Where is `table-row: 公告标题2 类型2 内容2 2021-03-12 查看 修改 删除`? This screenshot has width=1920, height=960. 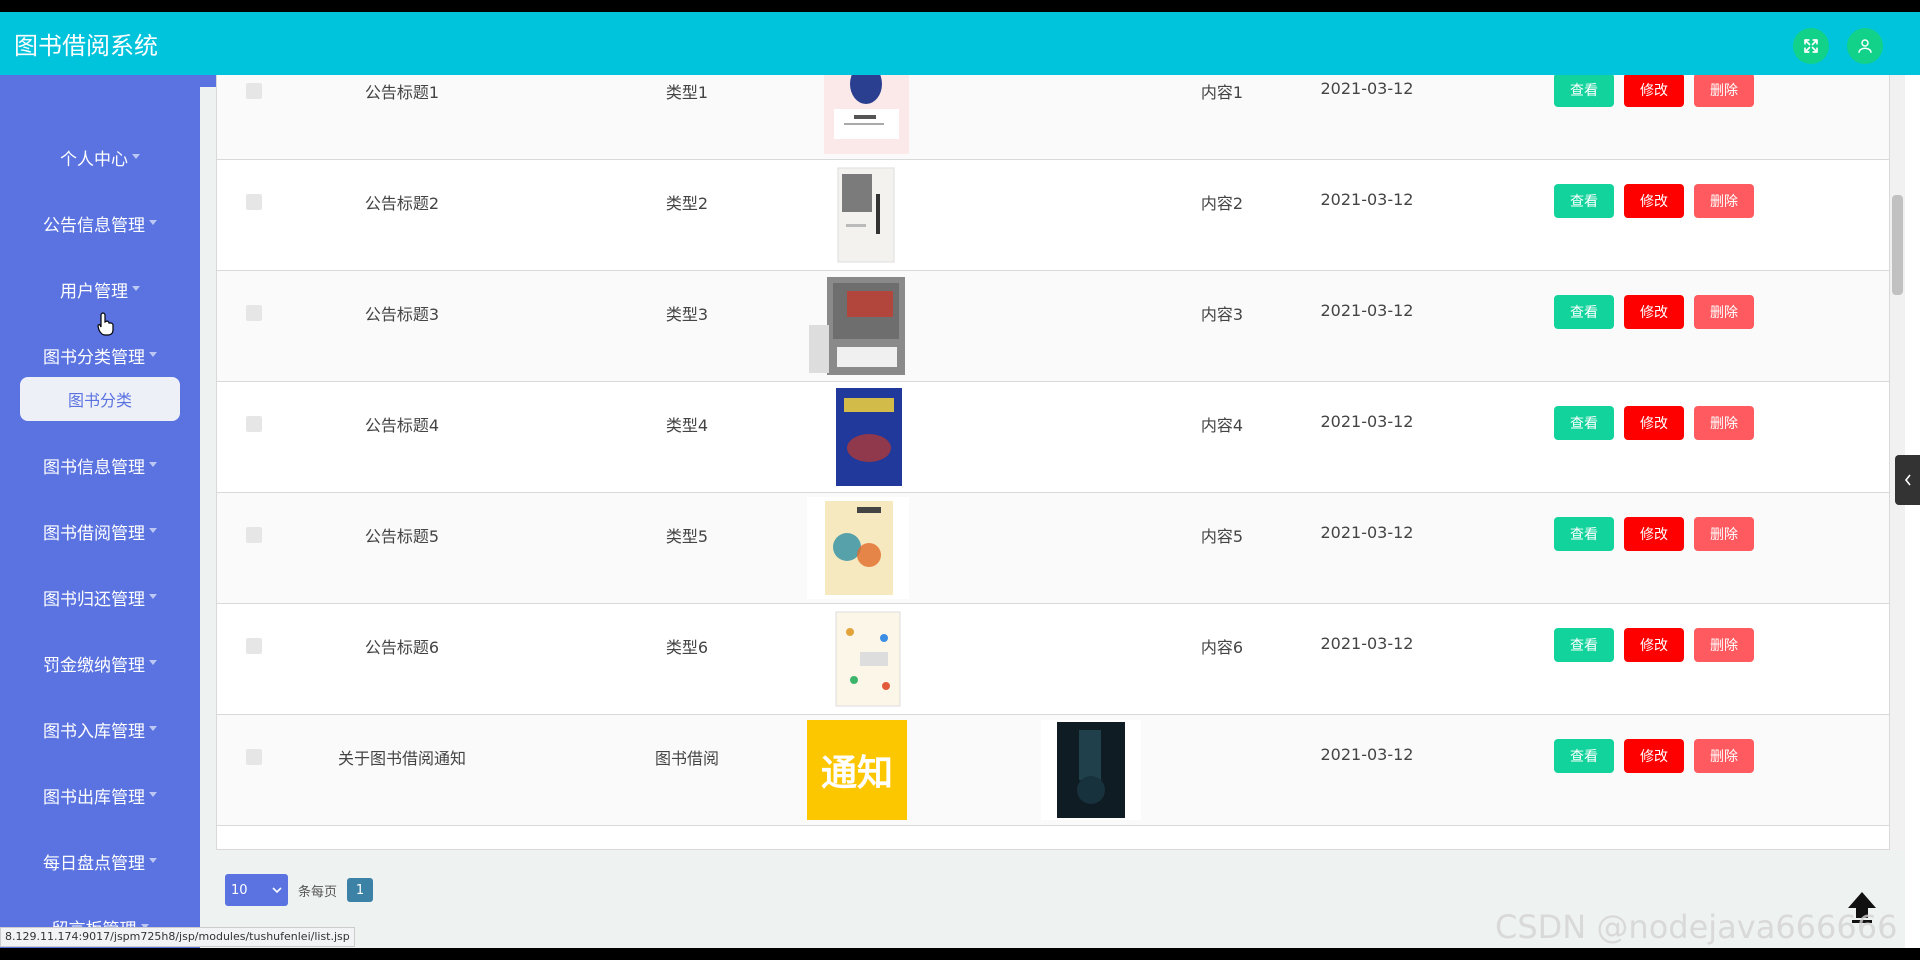
table-row: 公告标题2 类型2 内容2 2021-03-12 查看 修改 删除 is located at coordinates (1053, 215).